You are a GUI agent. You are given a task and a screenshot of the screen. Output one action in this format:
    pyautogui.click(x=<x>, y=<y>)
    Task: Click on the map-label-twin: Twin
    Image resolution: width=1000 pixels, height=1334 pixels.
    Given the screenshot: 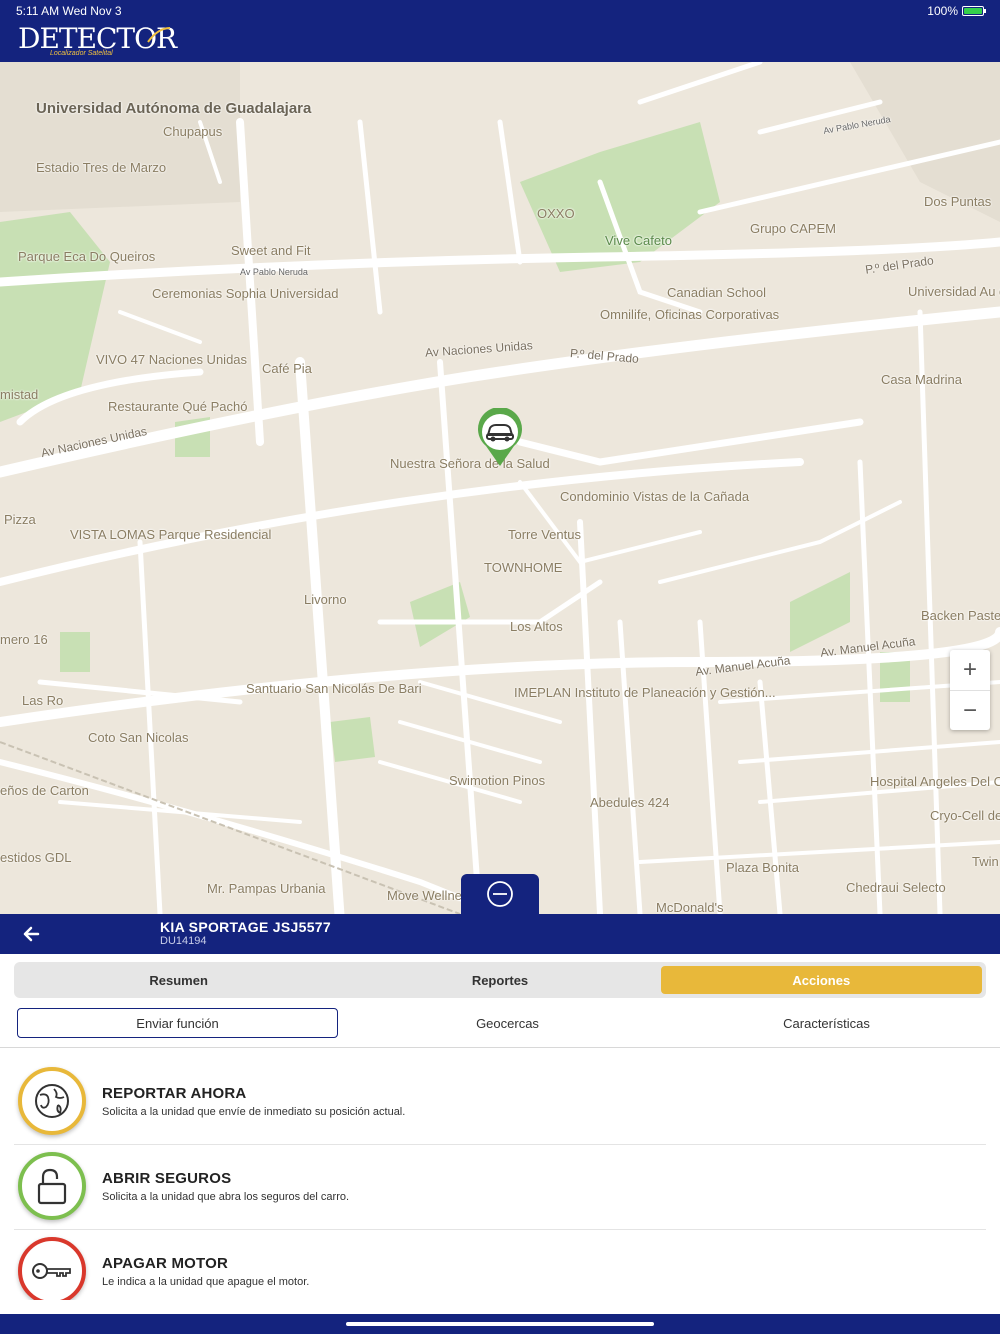 What is the action you would take?
    pyautogui.click(x=985, y=861)
    